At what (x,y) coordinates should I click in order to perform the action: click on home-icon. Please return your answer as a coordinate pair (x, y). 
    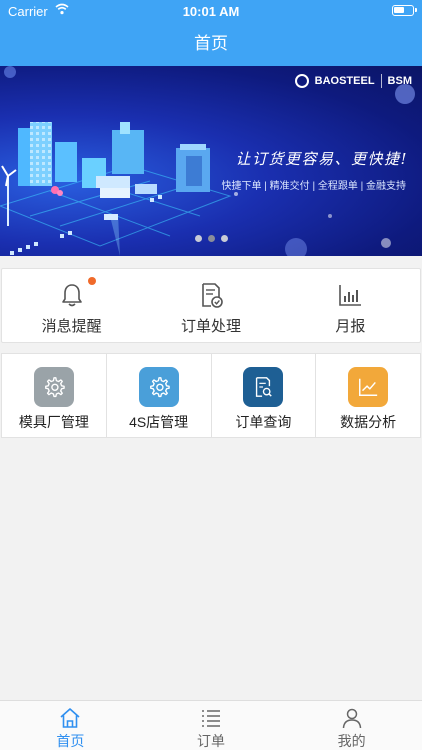
    Looking at the image, I should click on (70, 718).